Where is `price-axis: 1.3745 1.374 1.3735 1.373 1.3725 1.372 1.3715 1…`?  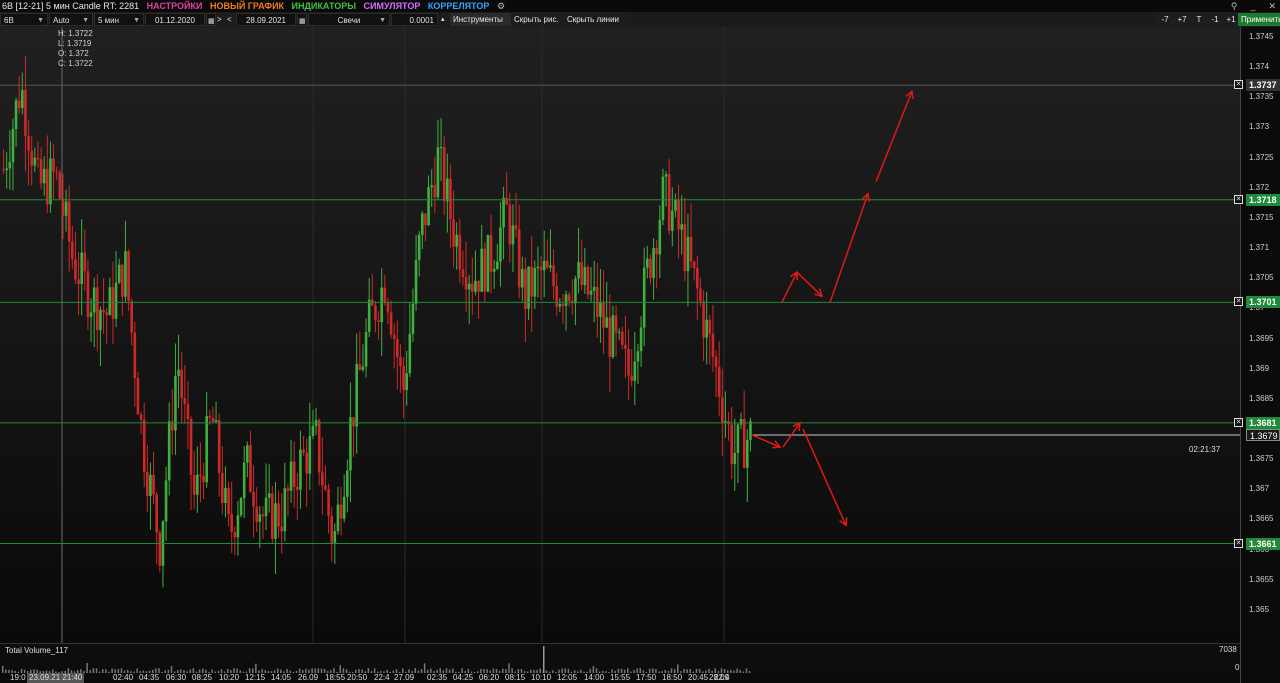 price-axis: 1.3745 1.374 1.3735 1.373 1.3725 1.372 1.3715 1… is located at coordinates (1260, 355).